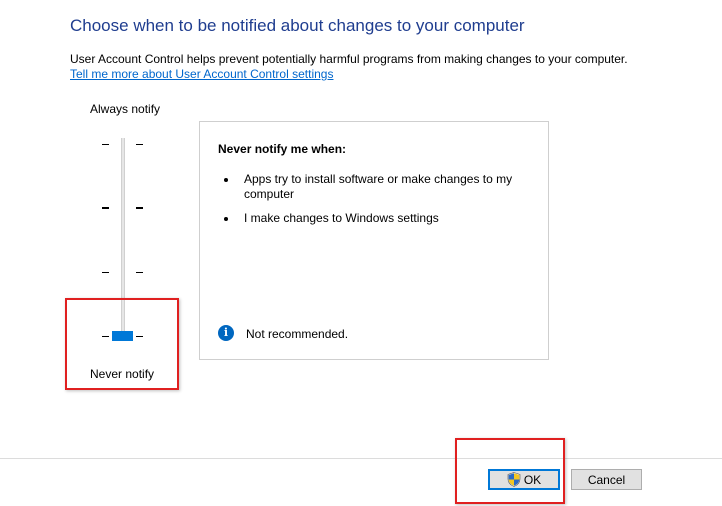 The height and width of the screenshot is (506, 722). What do you see at coordinates (282, 149) in the screenshot?
I see `info-panel-title: Never notify me when:` at bounding box center [282, 149].